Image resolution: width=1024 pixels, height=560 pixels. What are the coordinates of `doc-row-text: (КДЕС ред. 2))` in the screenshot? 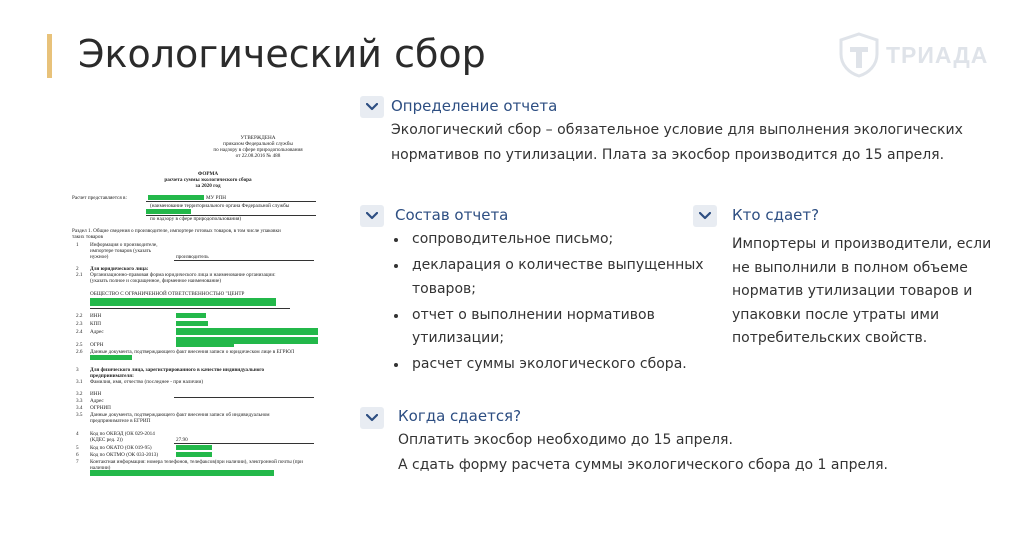 It's located at (106, 440).